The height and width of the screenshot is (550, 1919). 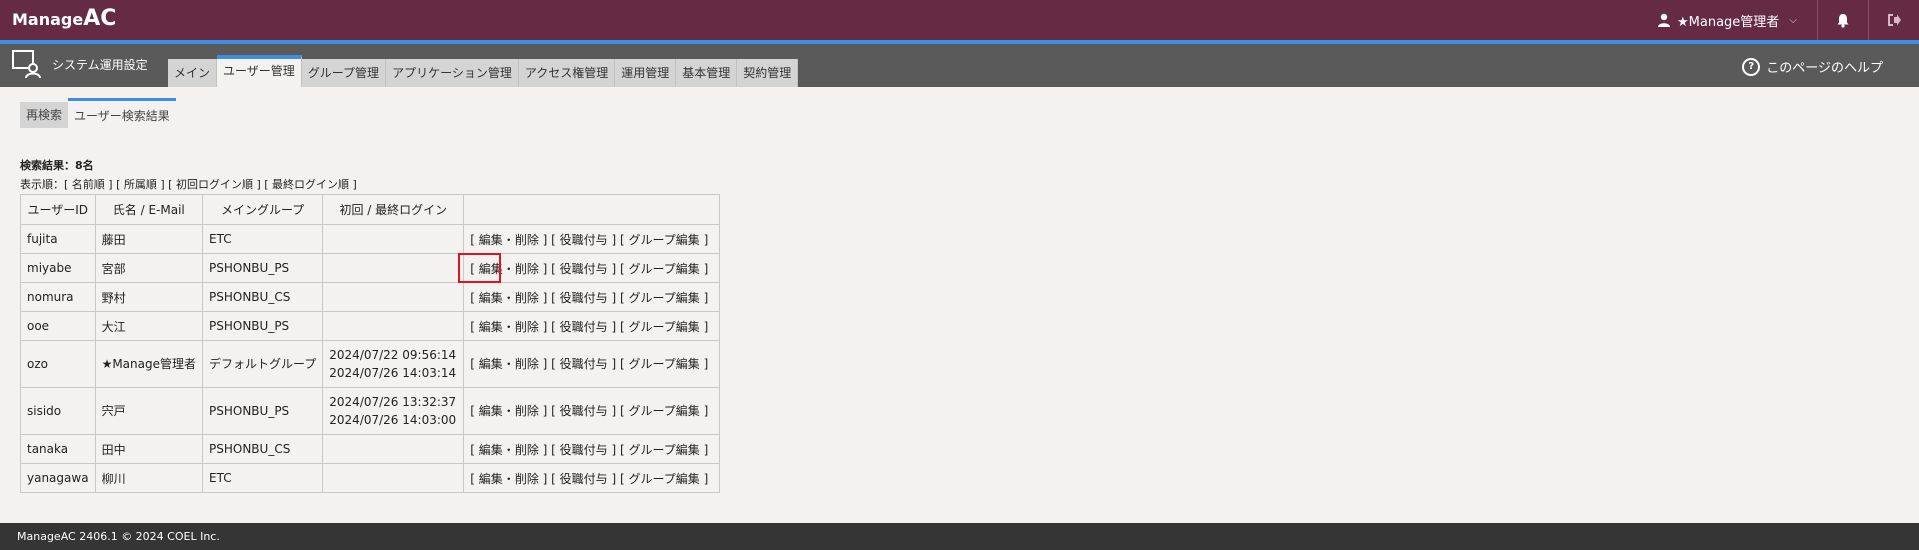 I want to click on cell-user-id: miyabe, so click(x=58, y=268).